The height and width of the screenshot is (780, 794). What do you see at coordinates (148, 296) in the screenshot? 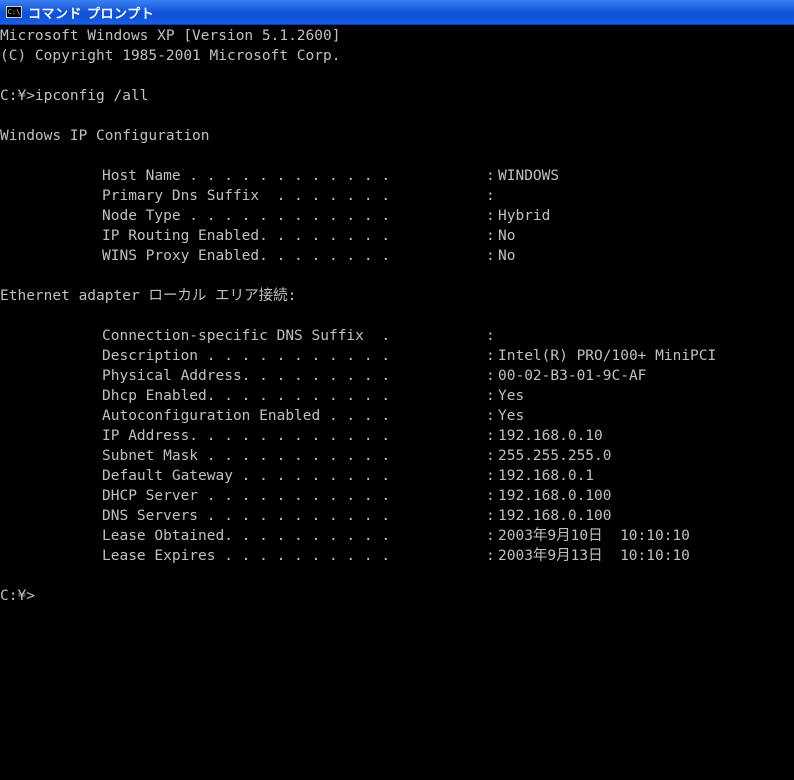
I see `section-heading-adapter: Ethernet adapter ローカル エリア接続:` at bounding box center [148, 296].